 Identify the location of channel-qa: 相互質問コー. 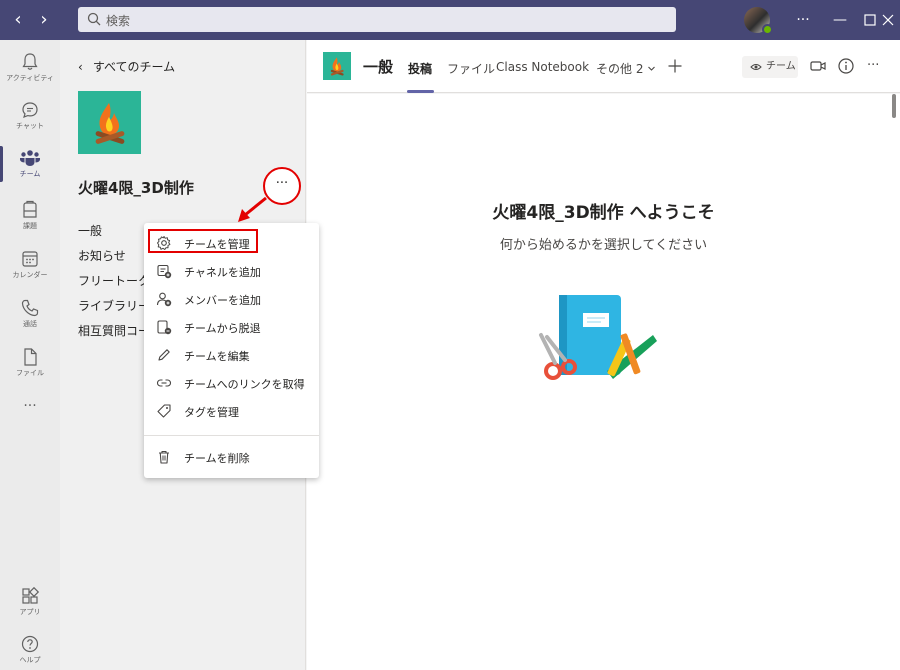
(114, 330).